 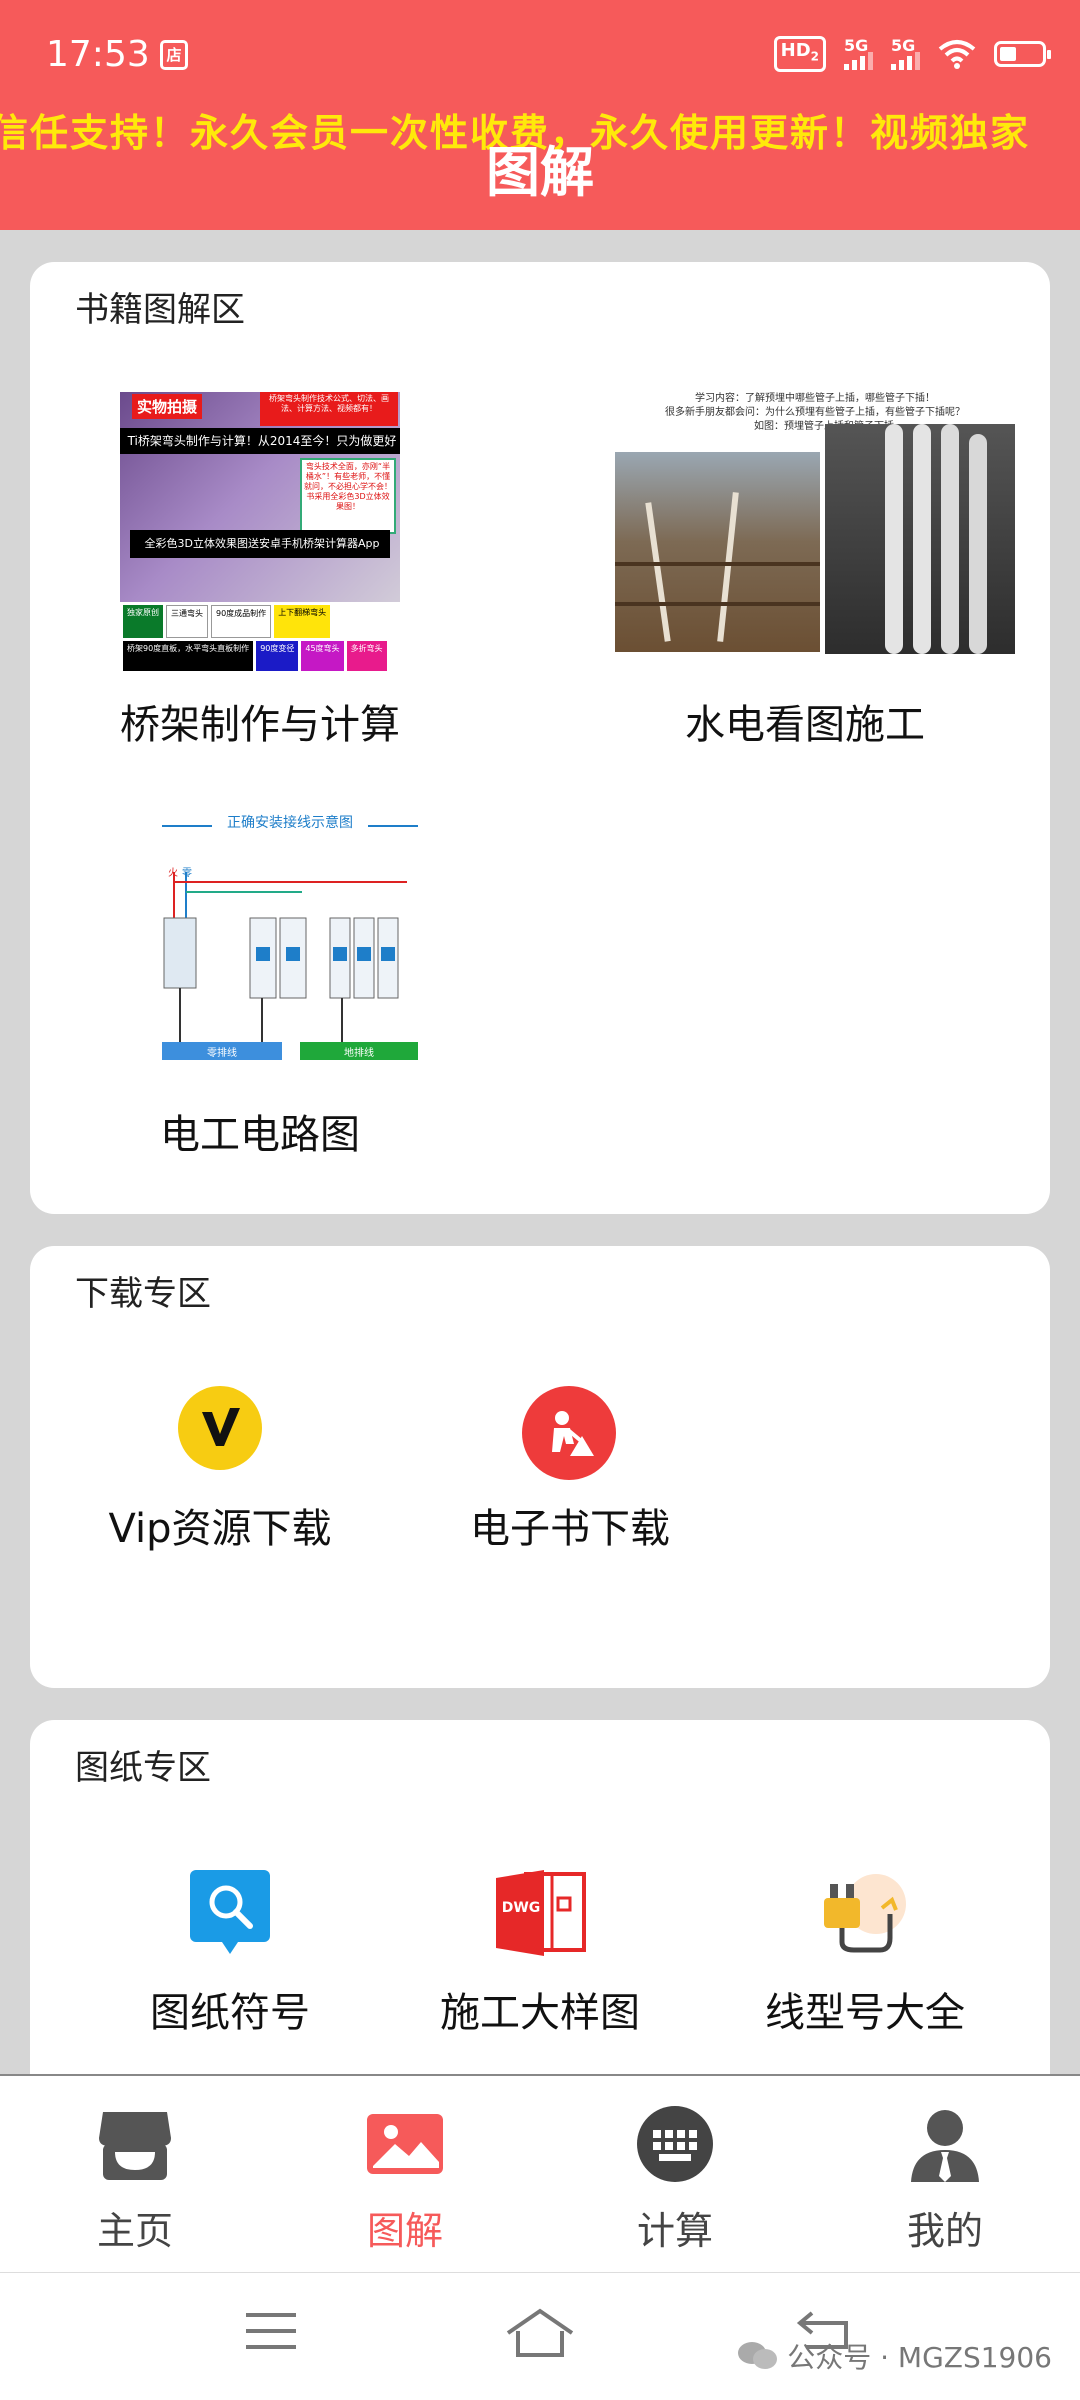 What do you see at coordinates (135, 2146) in the screenshot?
I see `store-icon` at bounding box center [135, 2146].